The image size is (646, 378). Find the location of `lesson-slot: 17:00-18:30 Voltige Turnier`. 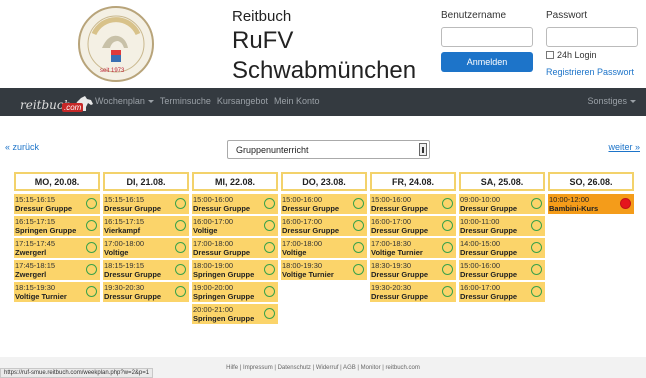

lesson-slot: 17:00-18:30 Voltige Turnier is located at coordinates (413, 248).